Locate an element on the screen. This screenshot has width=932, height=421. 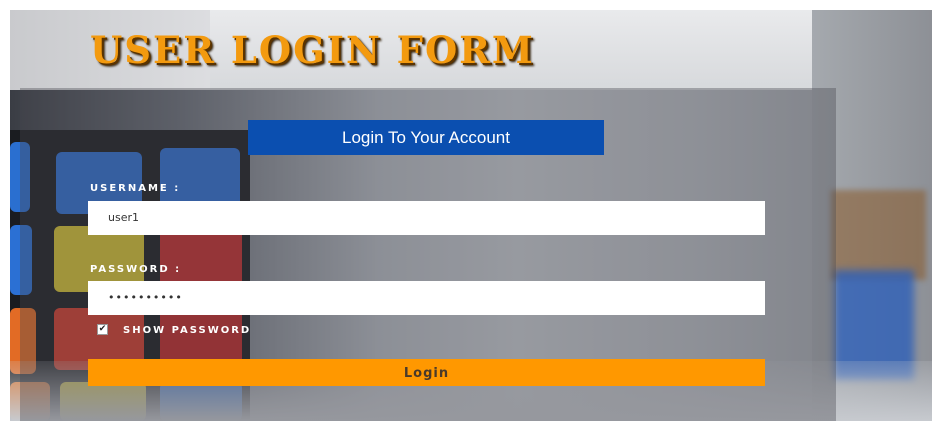
username-input: user1 is located at coordinates (426, 218).